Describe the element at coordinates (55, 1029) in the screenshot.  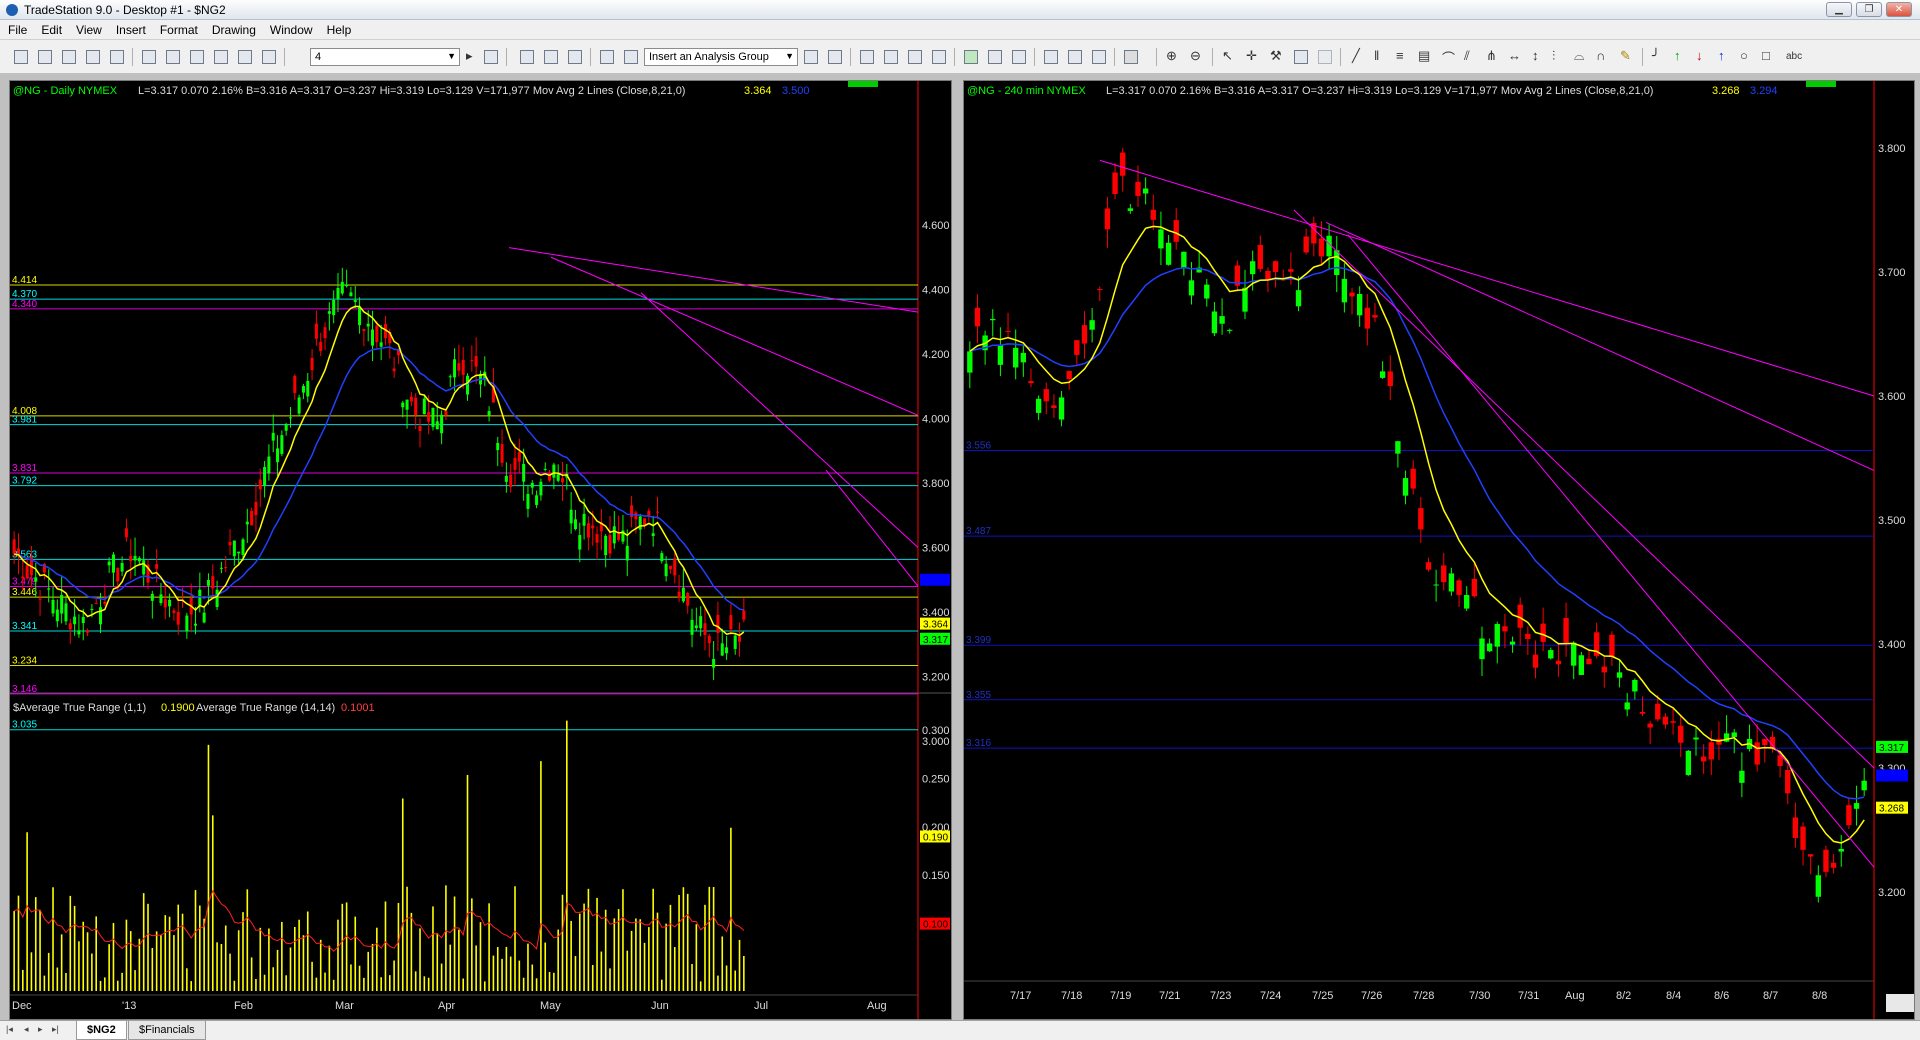
I see `last-tab-icon: ▸|` at that location.